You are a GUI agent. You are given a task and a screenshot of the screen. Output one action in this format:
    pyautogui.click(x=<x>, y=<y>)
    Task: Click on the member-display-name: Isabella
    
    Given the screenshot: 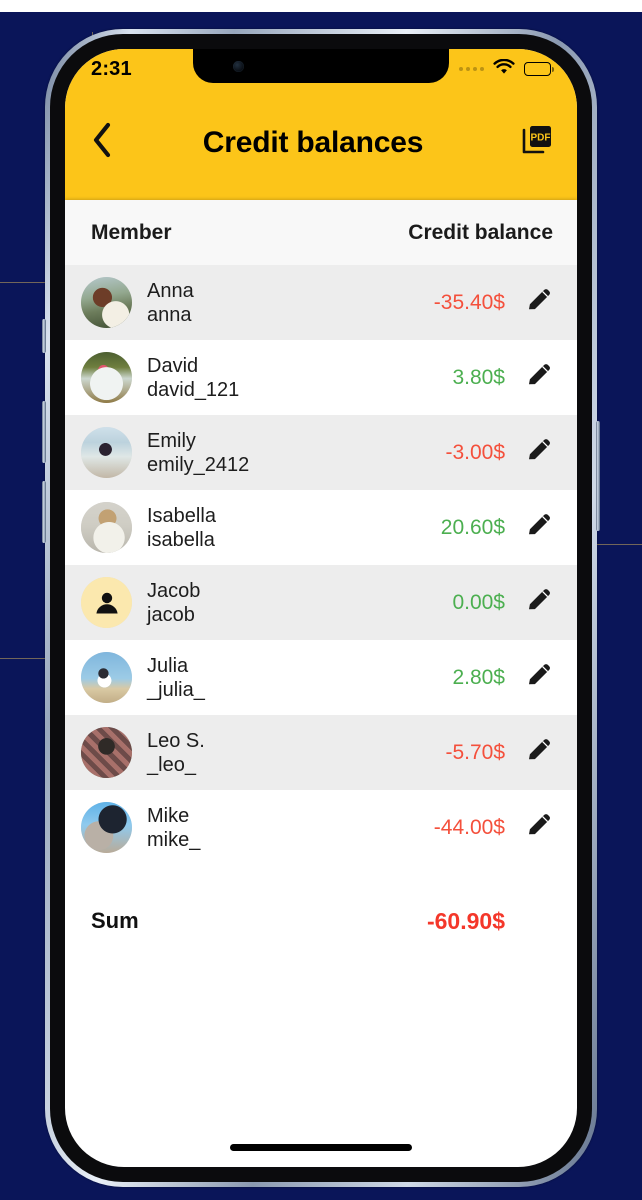 What is the action you would take?
    pyautogui.click(x=181, y=515)
    